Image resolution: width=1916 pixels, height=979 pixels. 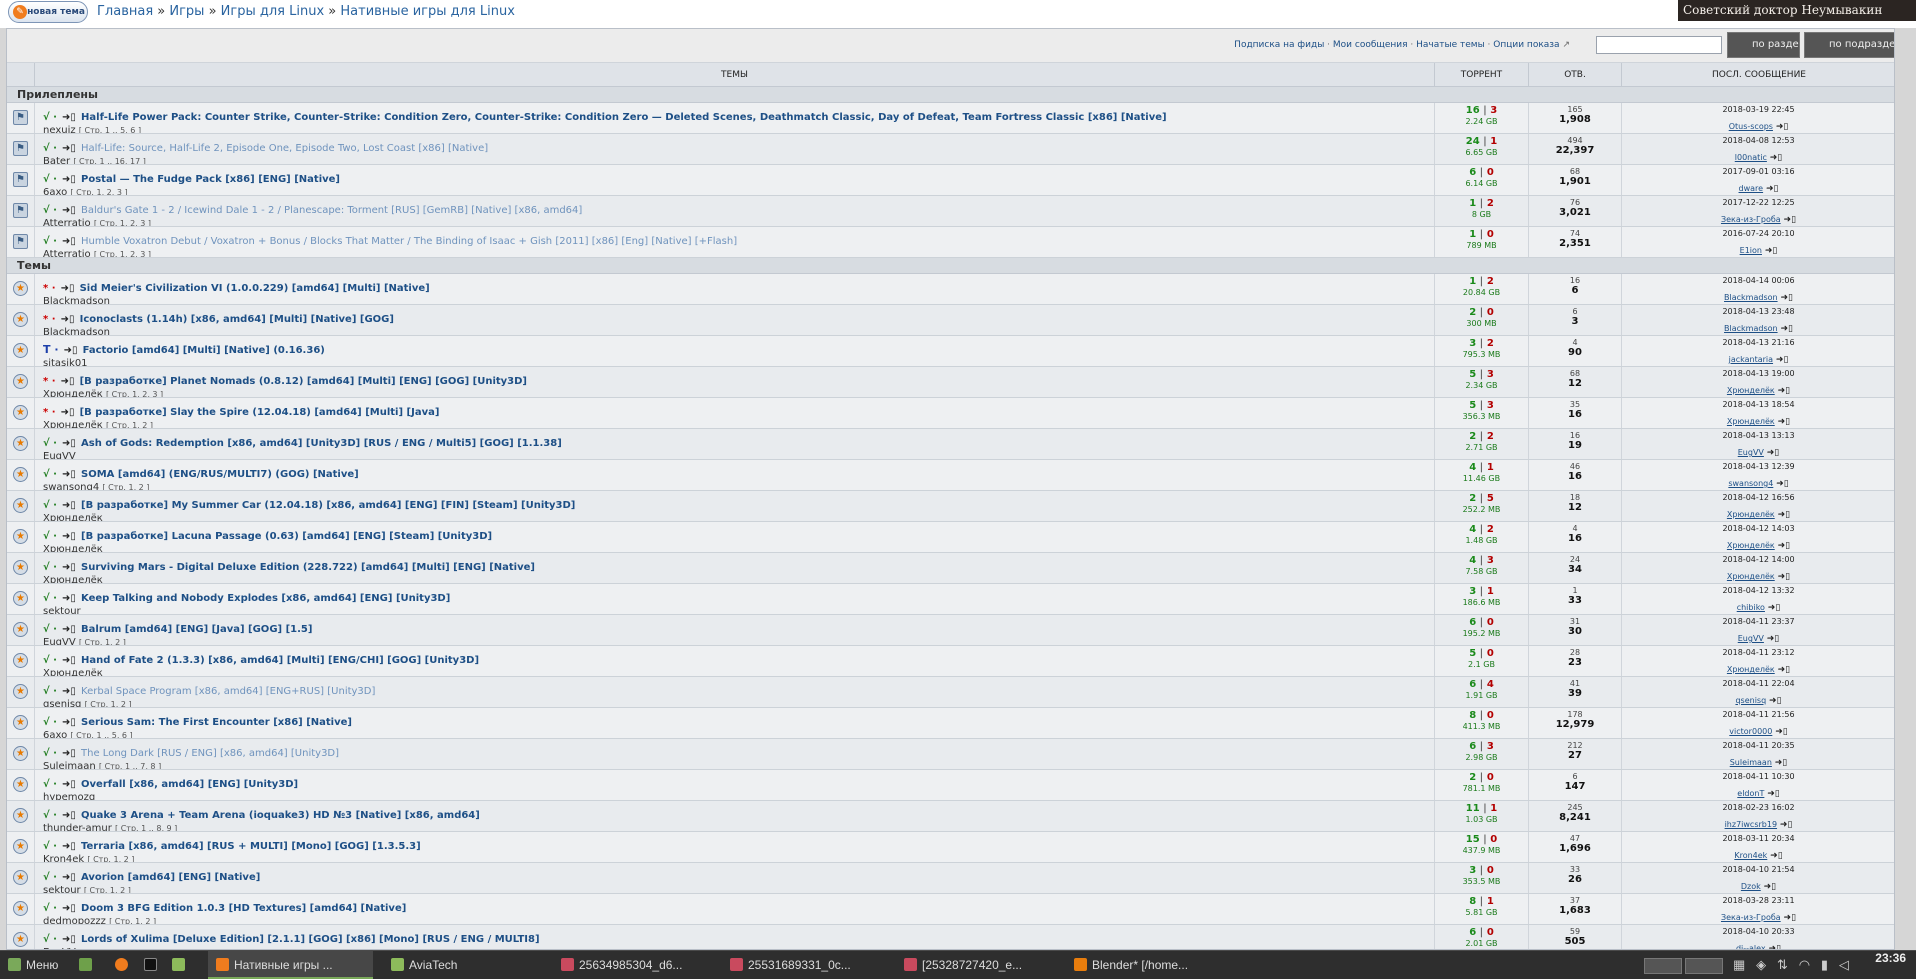 I want to click on topic-author: swansong4, so click(x=71, y=486).